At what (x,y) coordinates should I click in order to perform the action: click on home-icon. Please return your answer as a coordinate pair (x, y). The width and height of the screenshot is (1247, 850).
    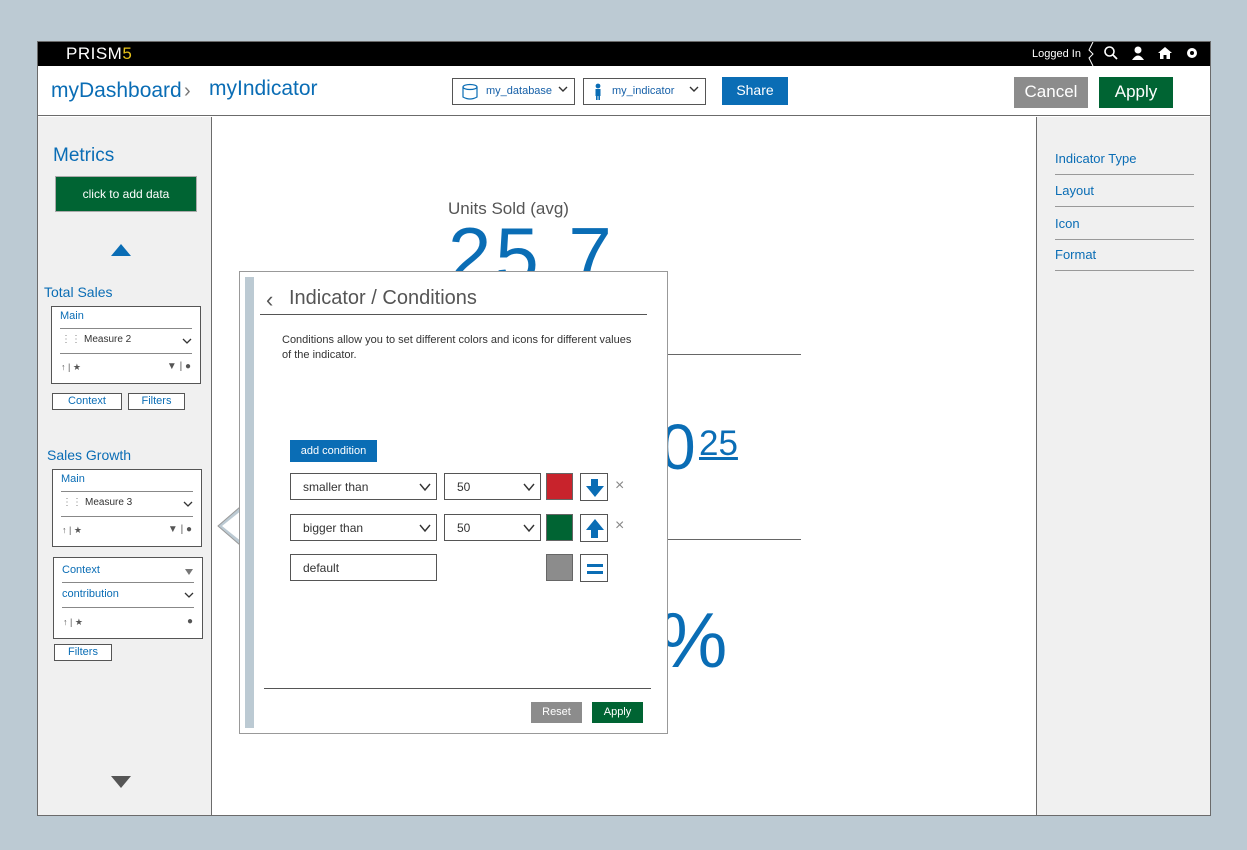
    Looking at the image, I should click on (1165, 53).